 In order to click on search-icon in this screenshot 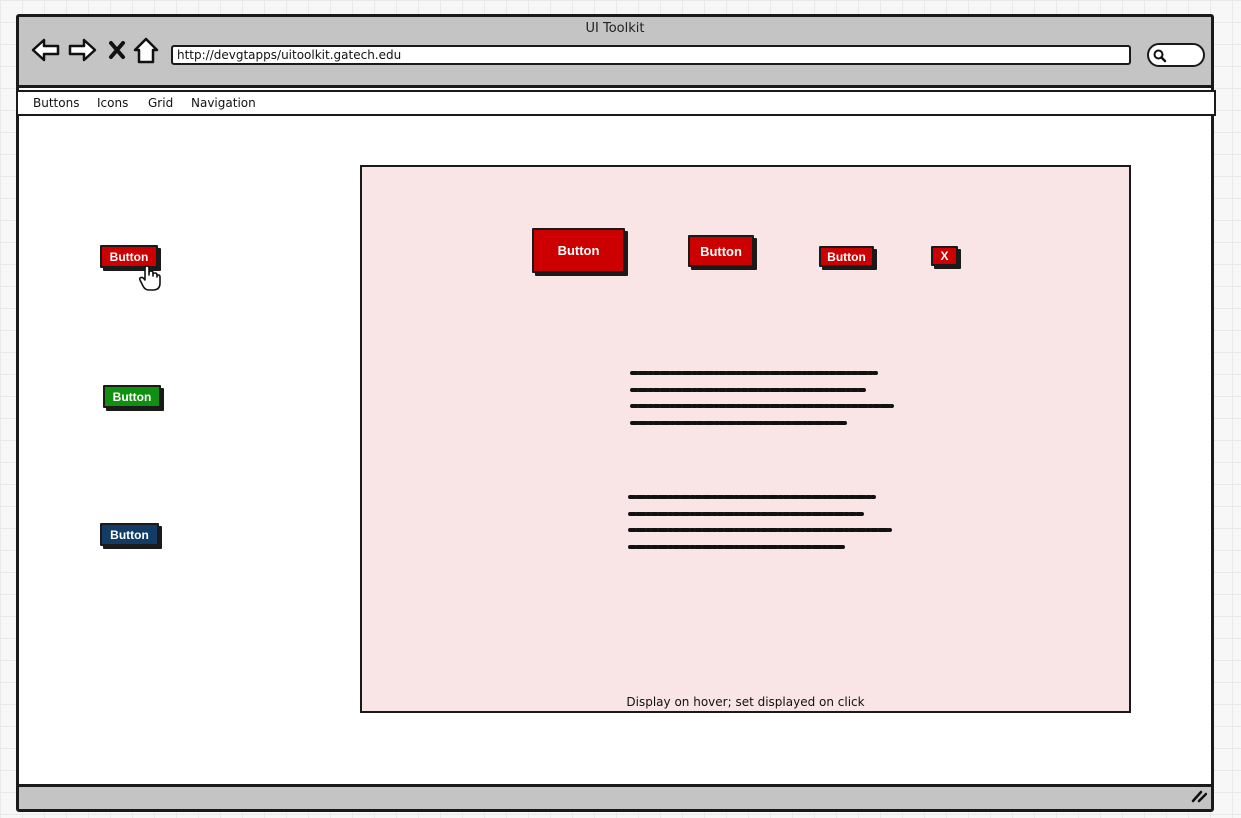, I will do `click(1160, 56)`.